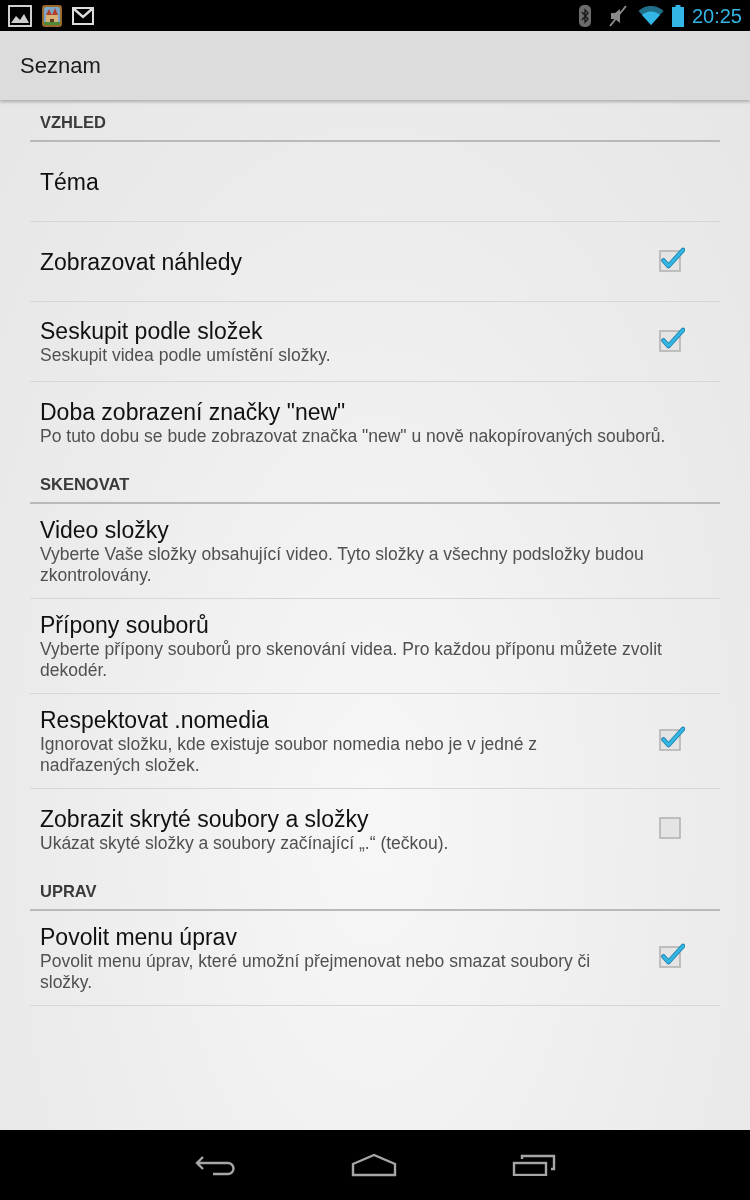 This screenshot has width=750, height=1200. I want to click on recent-apps-icon, so click(534, 1165).